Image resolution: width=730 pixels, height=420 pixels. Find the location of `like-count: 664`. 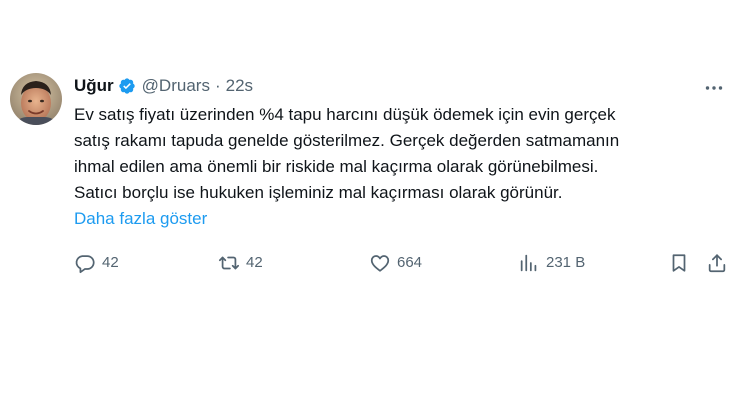

like-count: 664 is located at coordinates (410, 262).